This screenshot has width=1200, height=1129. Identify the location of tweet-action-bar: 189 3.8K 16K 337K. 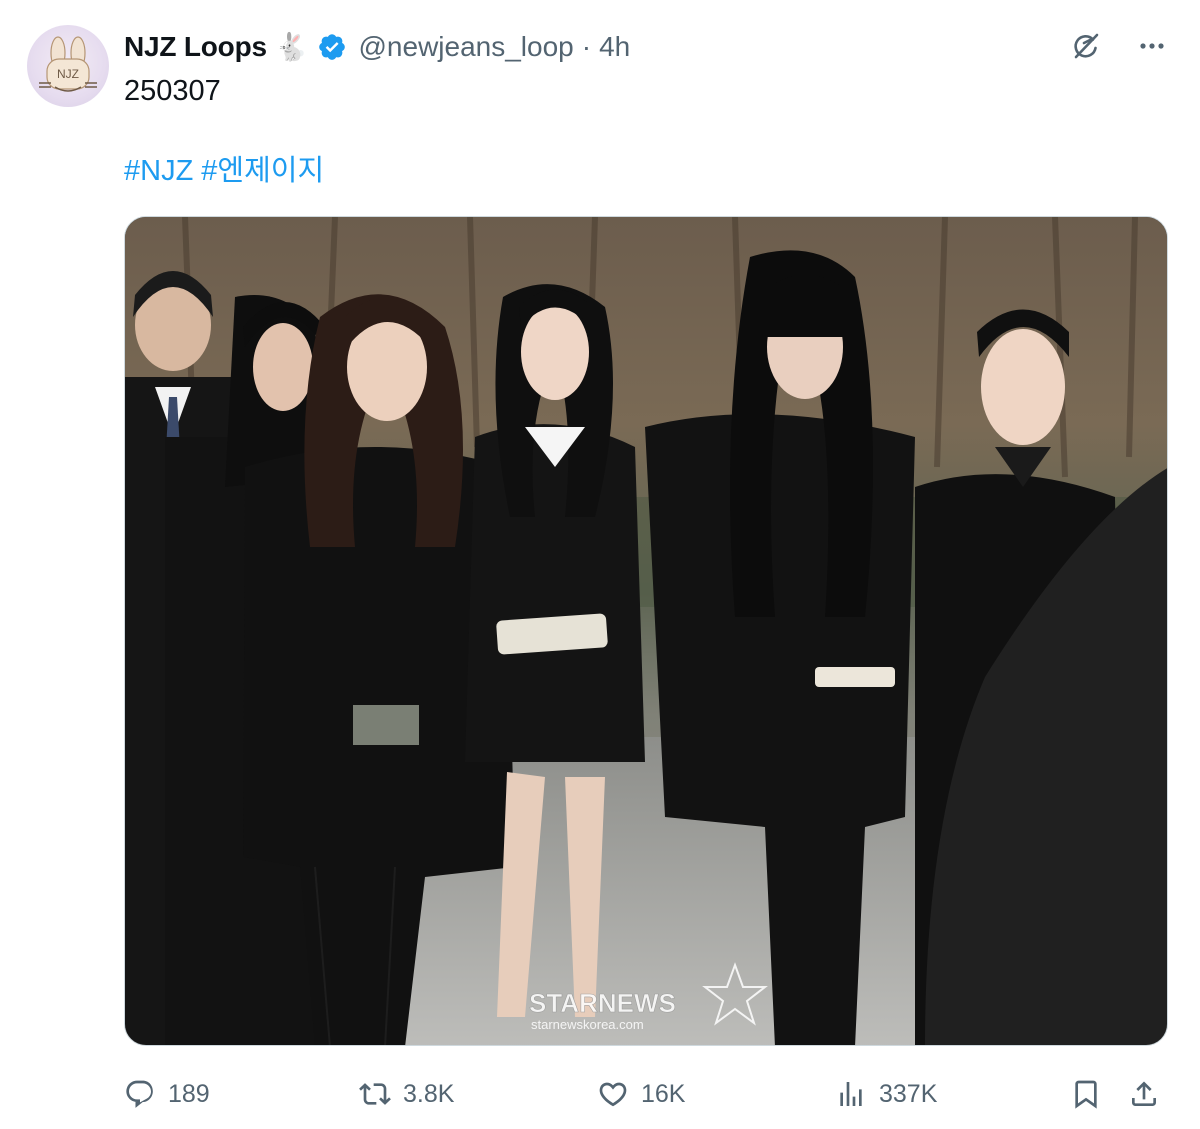
(646, 1094).